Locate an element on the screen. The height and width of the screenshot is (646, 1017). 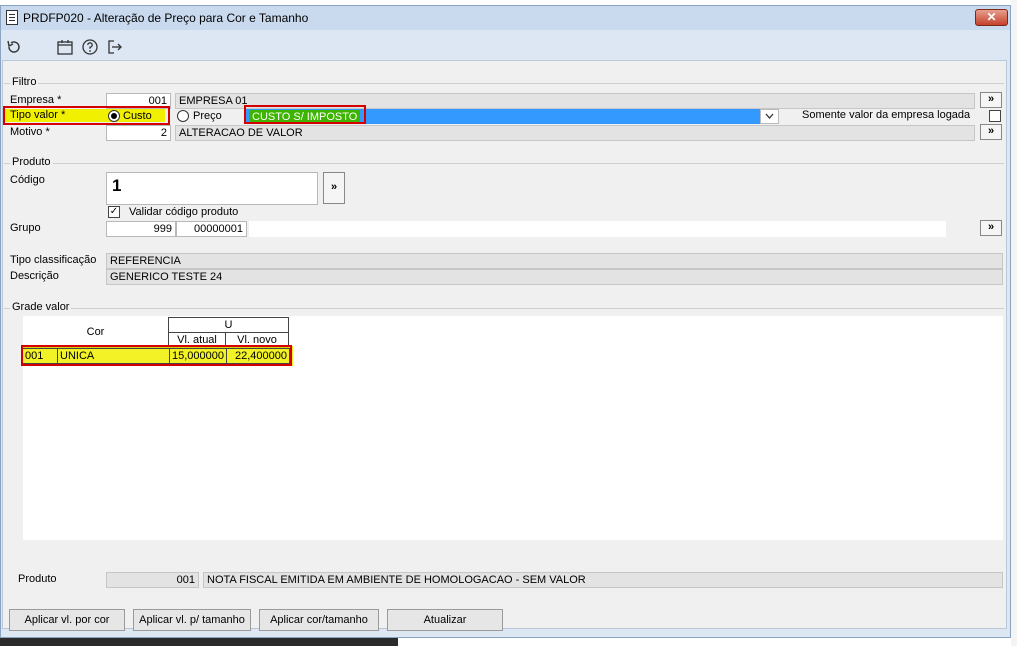
aplicar-cor-tamanho-button: Aplicar cor/tamanho is located at coordinates (319, 620).